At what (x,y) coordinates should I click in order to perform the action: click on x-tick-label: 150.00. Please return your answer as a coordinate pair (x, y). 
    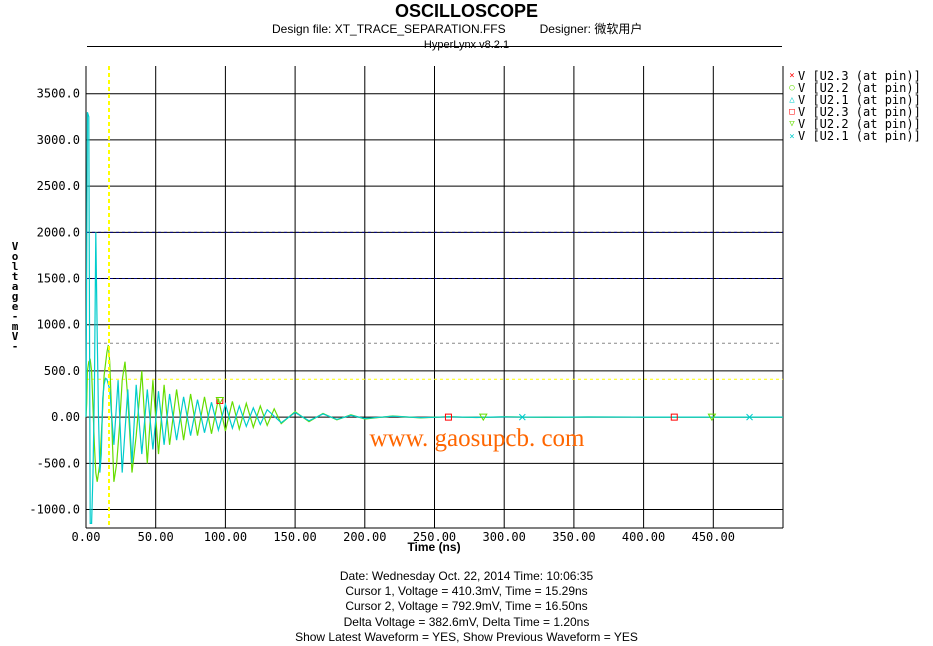
    Looking at the image, I should click on (294, 537).